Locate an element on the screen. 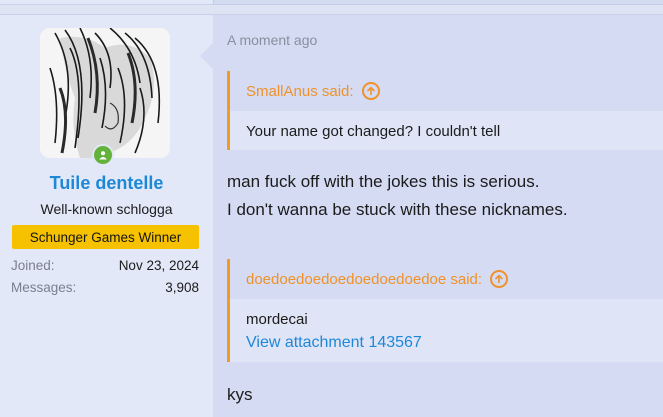  quote-text: mordecai is located at coordinates (277, 319).